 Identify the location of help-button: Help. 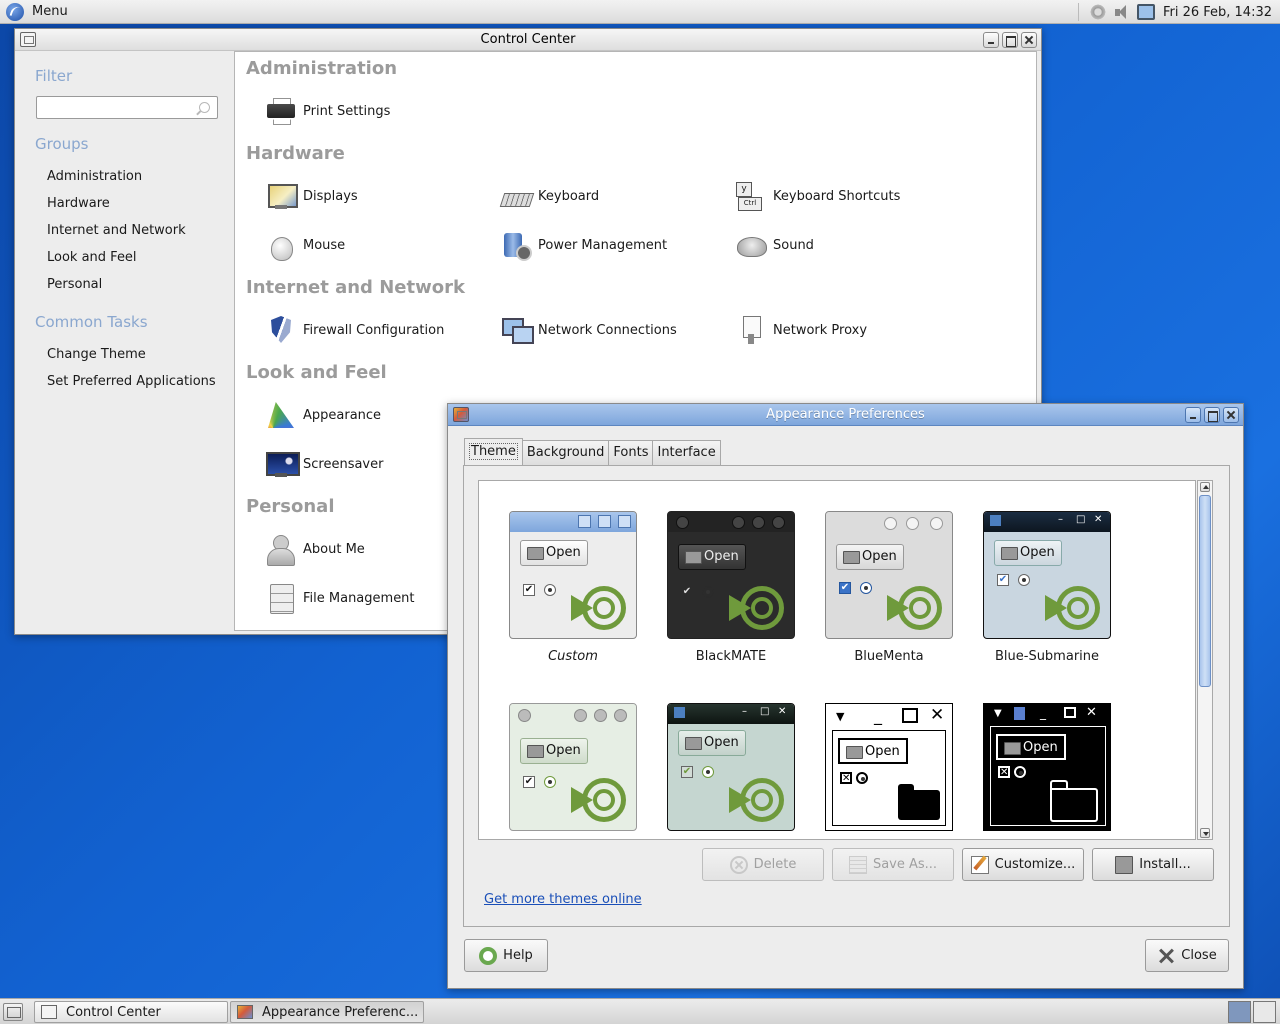
(506, 955).